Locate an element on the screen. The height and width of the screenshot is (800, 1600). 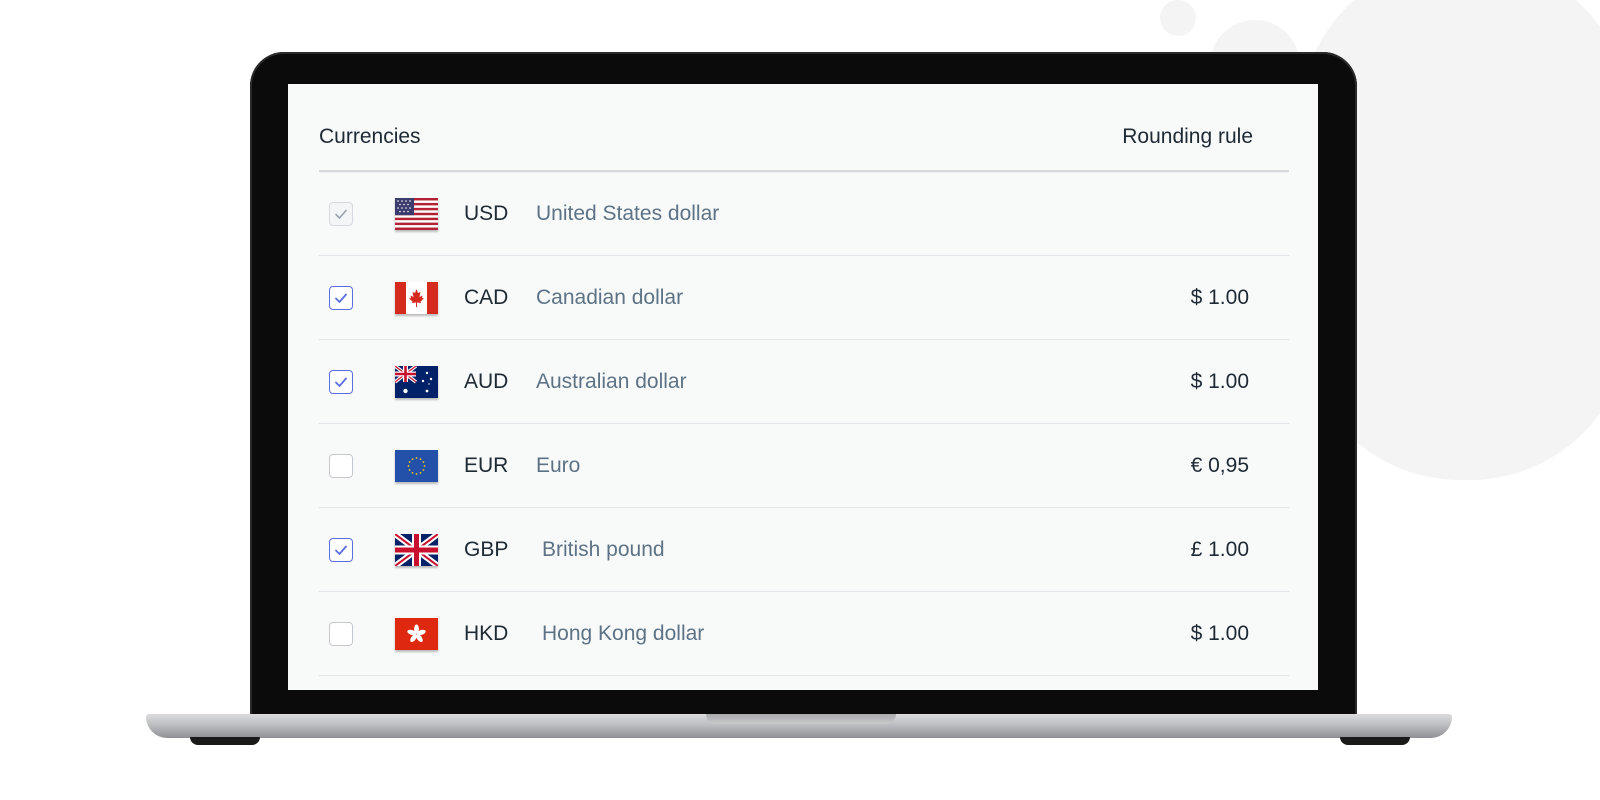
currency-checkbox-gbp is located at coordinates (341, 549).